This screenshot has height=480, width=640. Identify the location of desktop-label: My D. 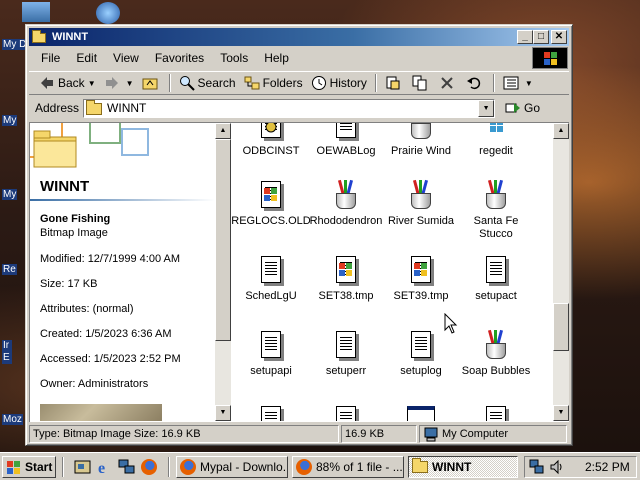
(15, 44).